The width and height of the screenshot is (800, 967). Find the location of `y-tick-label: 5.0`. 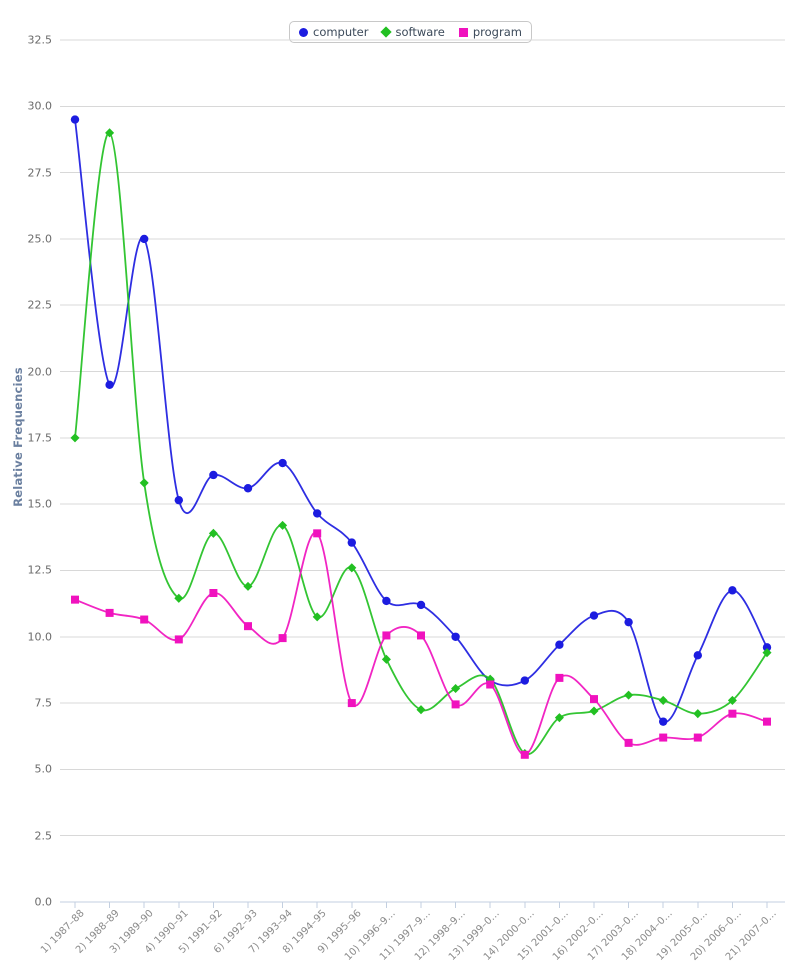

y-tick-label: 5.0 is located at coordinates (43, 769).